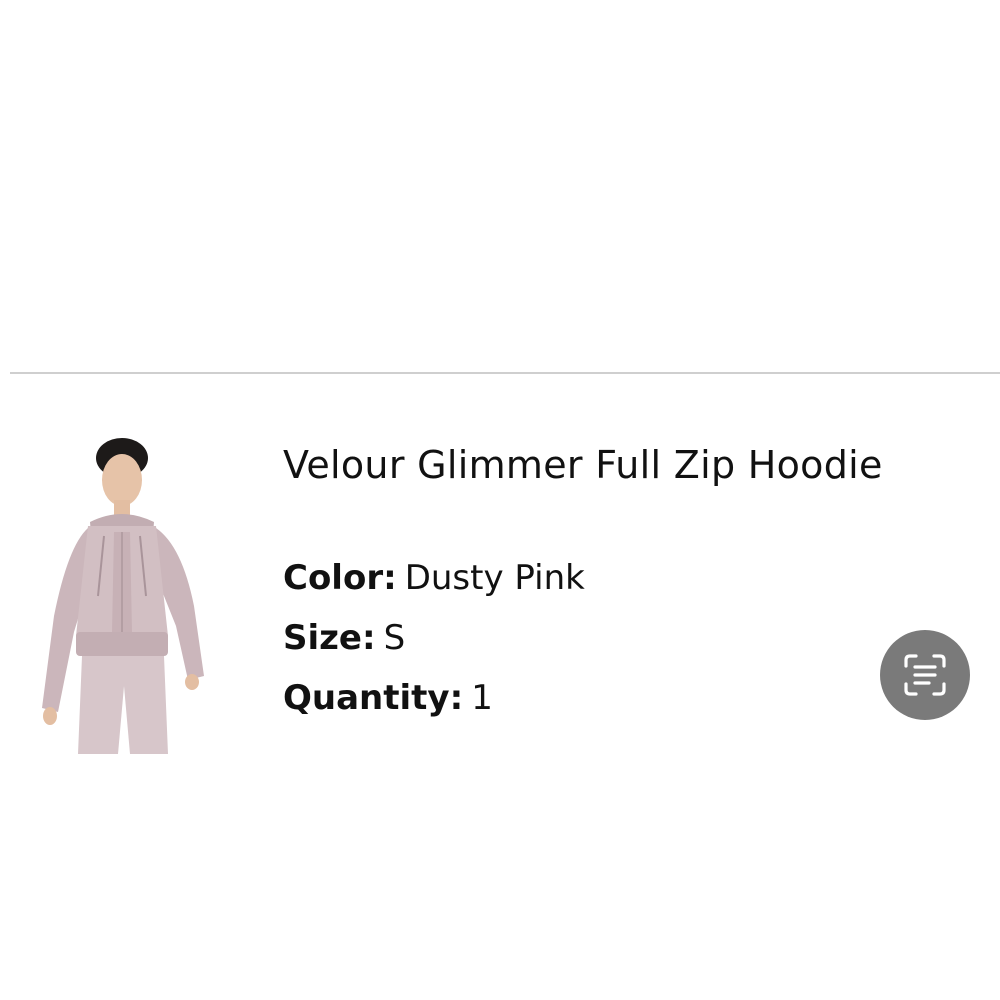  I want to click on attribute-size: Size: S, so click(344, 638).